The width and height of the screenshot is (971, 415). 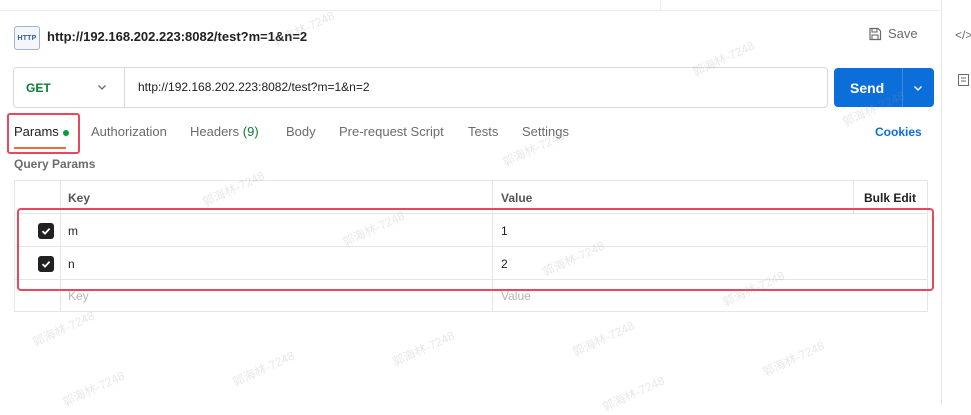 I want to click on request-title: http://192.168.202.223:8082/test?m=1&n=2, so click(x=177, y=36).